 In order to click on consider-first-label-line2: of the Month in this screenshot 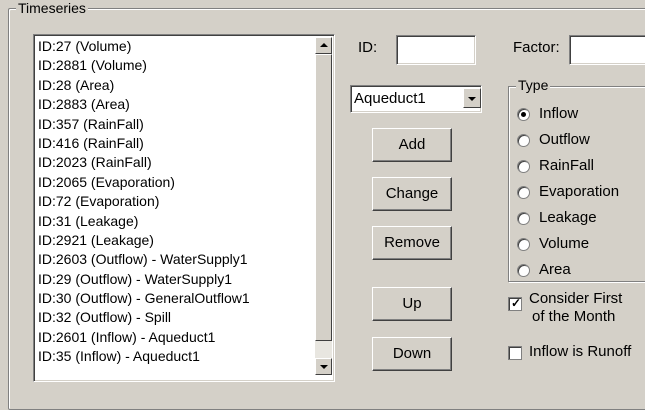, I will do `click(574, 316)`.